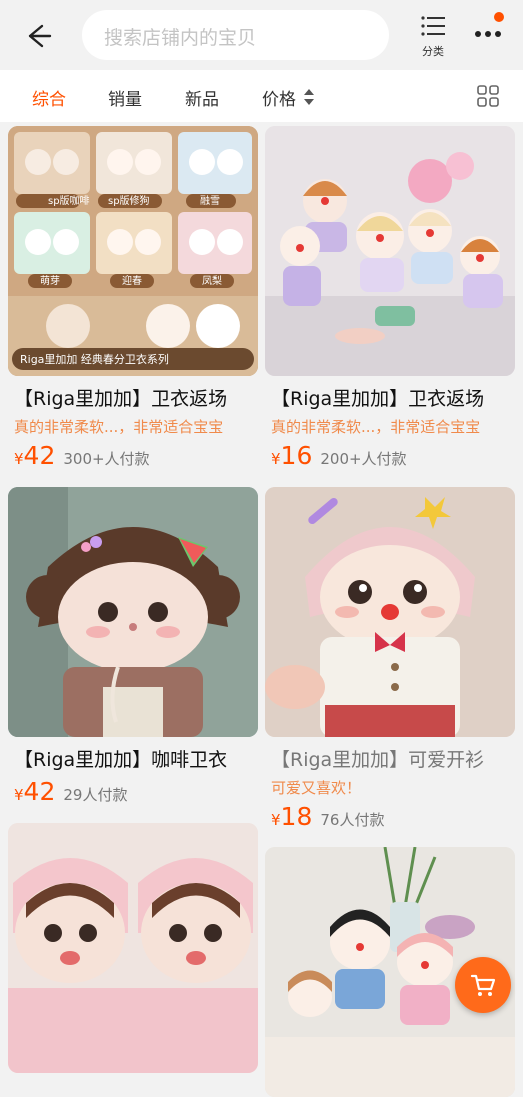  Describe the element at coordinates (38, 36) in the screenshot. I see `back-arrow-icon` at that location.